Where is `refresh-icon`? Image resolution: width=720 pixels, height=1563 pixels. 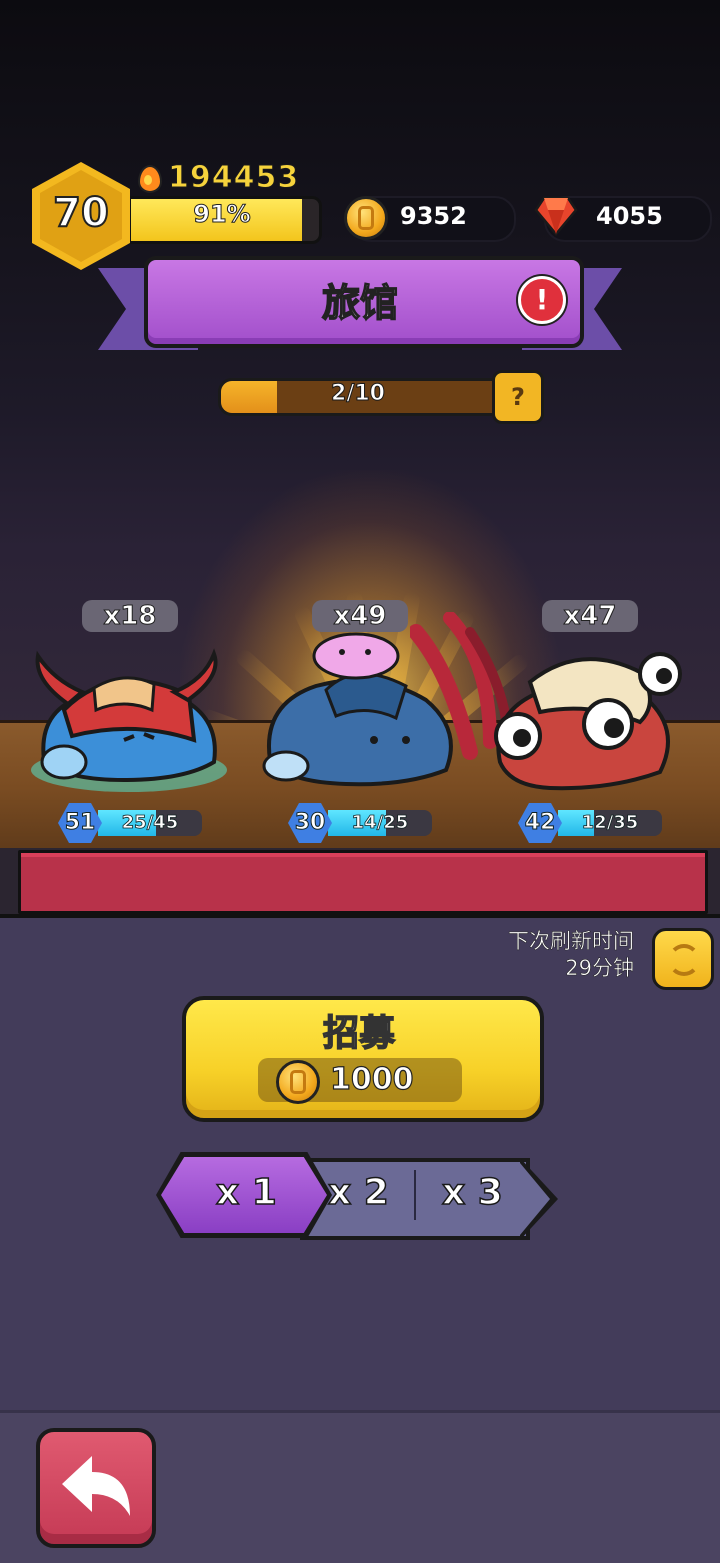 refresh-icon is located at coordinates (684, 960).